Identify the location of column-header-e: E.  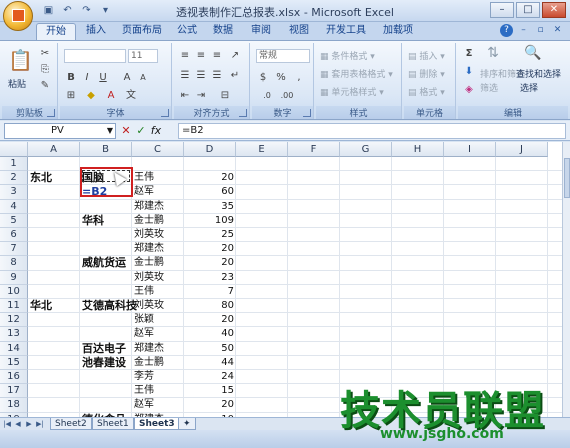
(262, 149).